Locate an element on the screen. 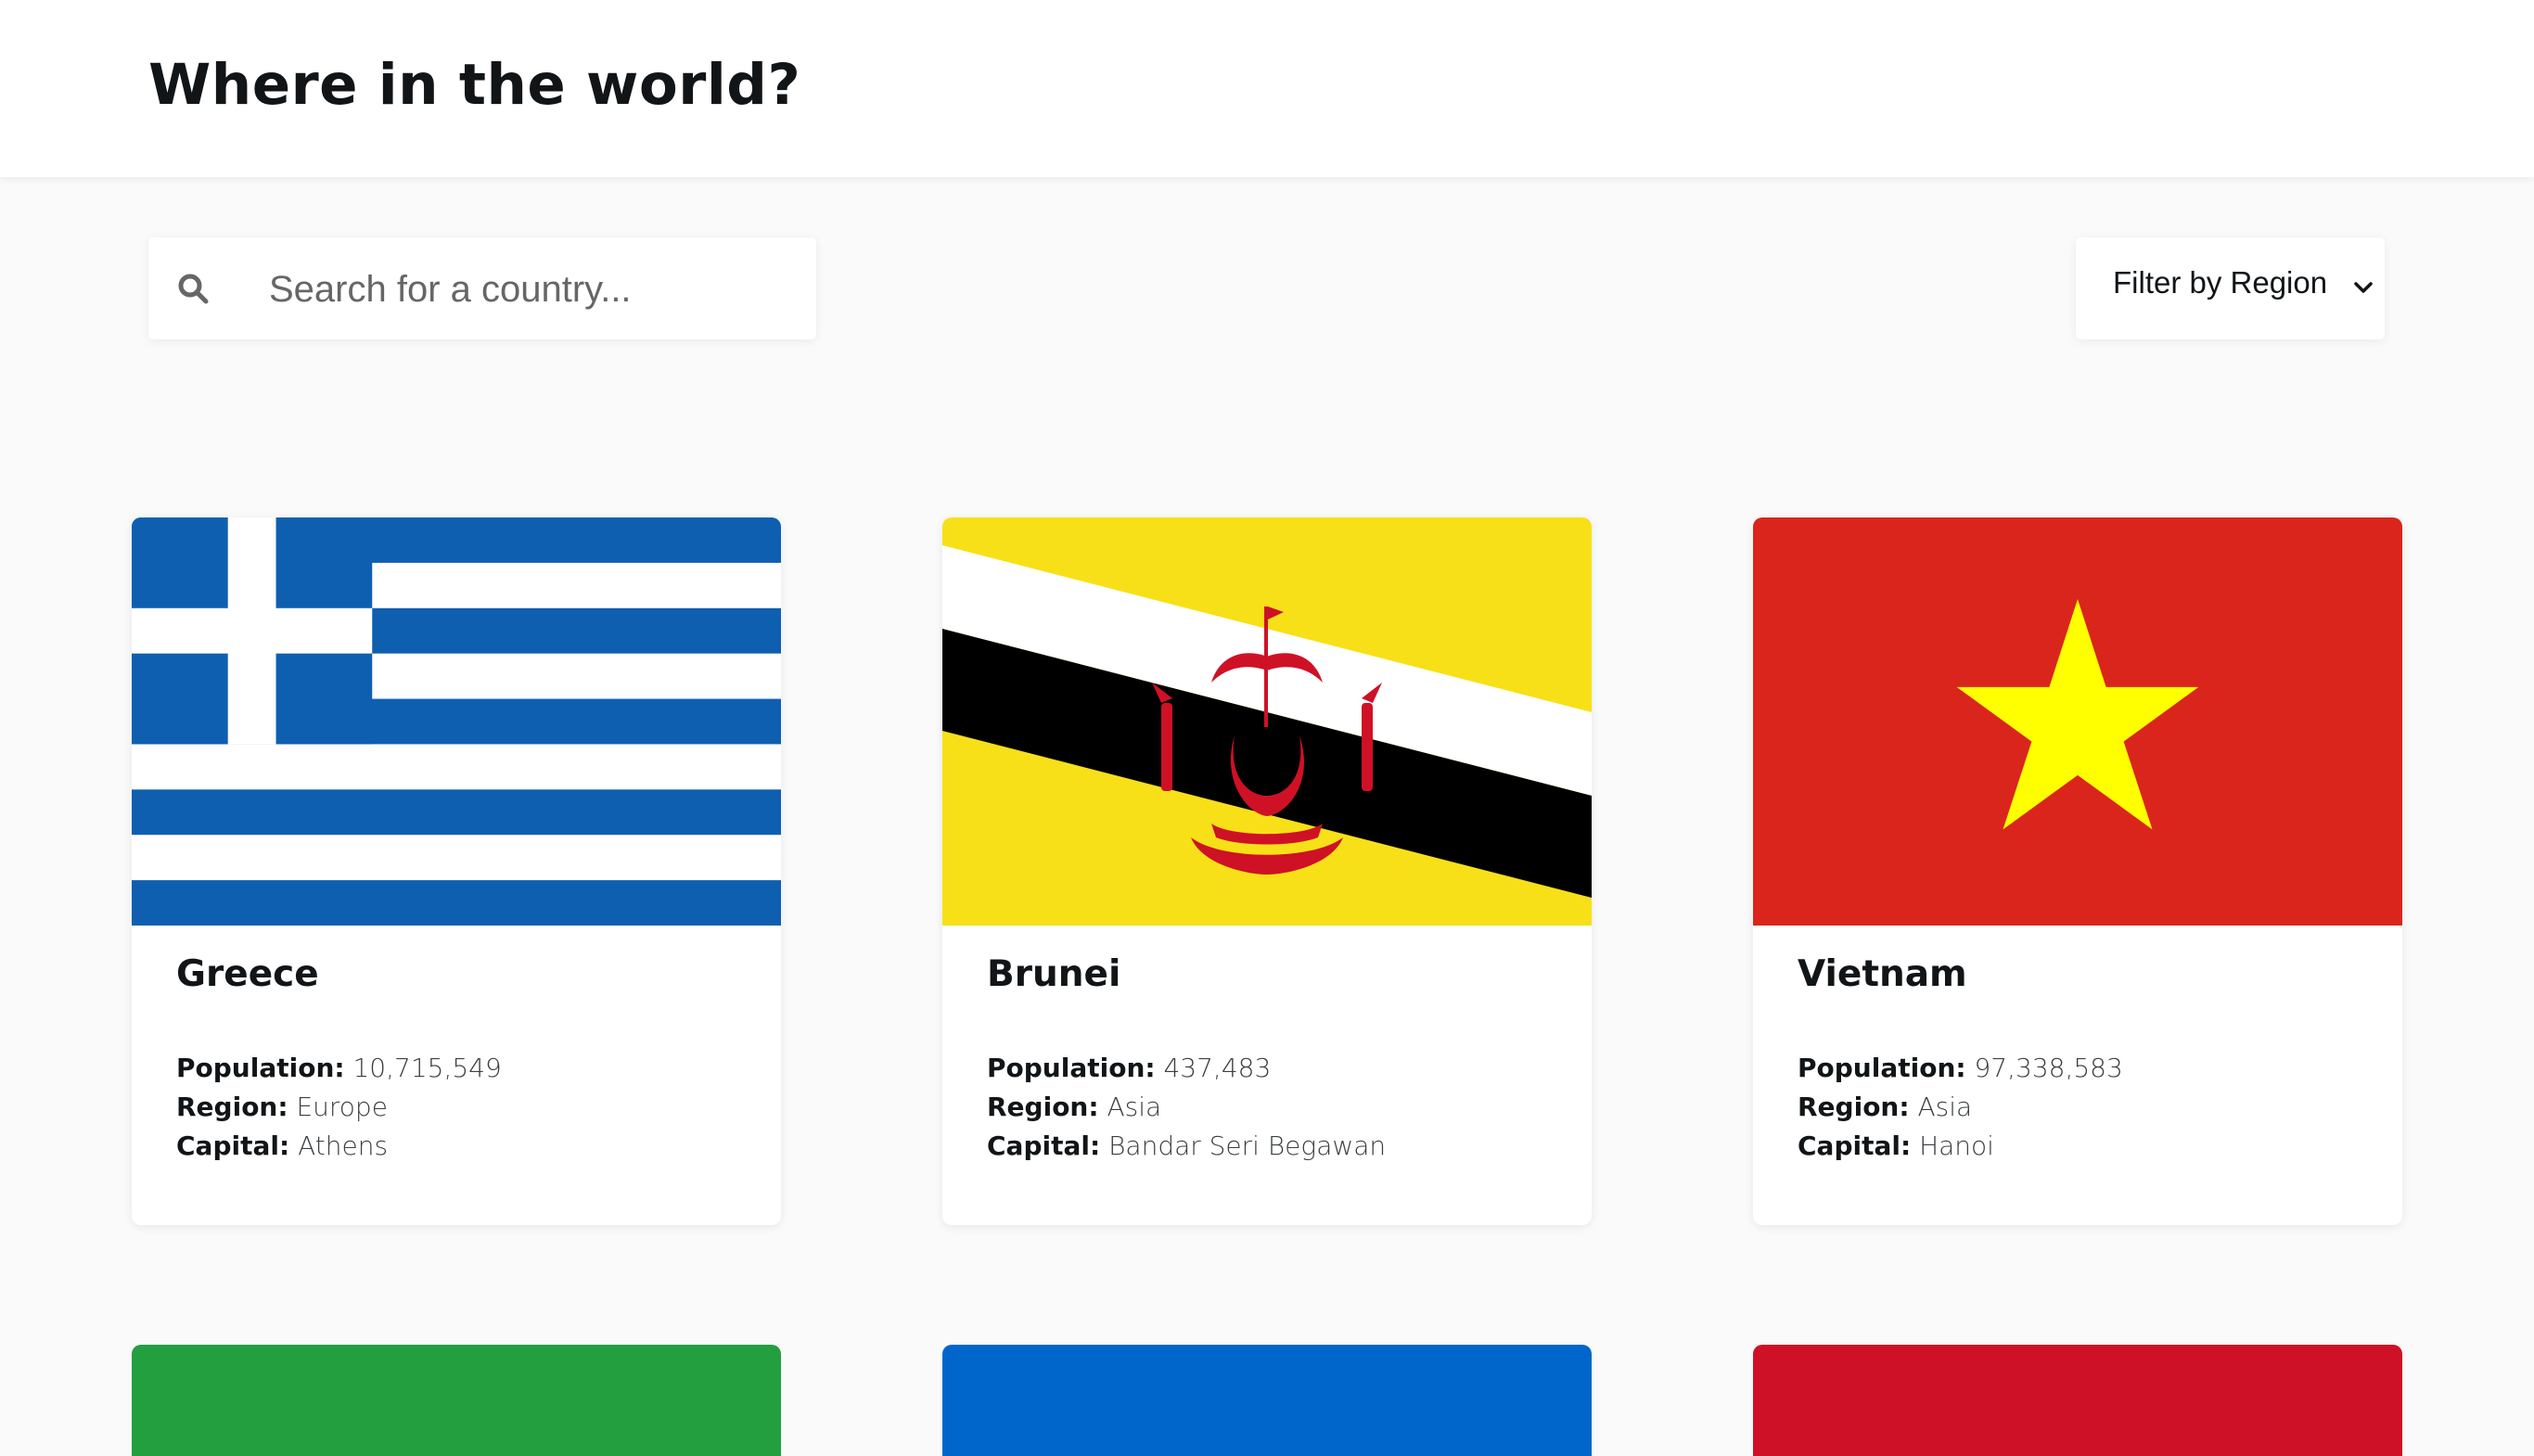  population-value: 10,715,549 is located at coordinates (427, 1068).